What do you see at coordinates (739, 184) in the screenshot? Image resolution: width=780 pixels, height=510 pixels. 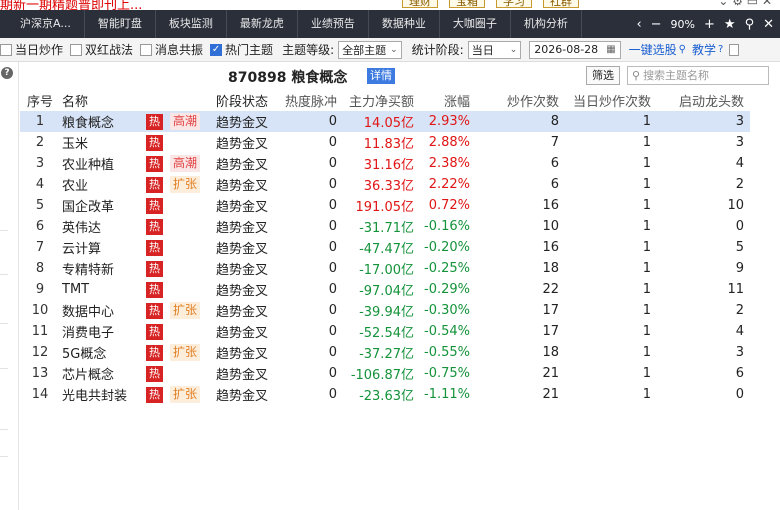 I see `cell-leader-count: 2` at bounding box center [739, 184].